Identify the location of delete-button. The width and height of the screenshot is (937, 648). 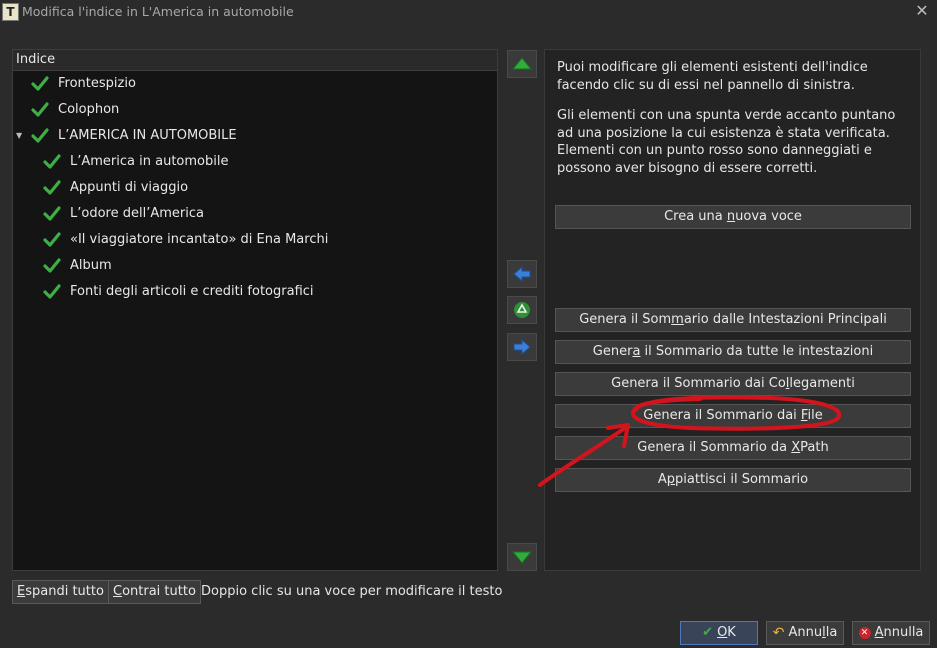
(522, 310).